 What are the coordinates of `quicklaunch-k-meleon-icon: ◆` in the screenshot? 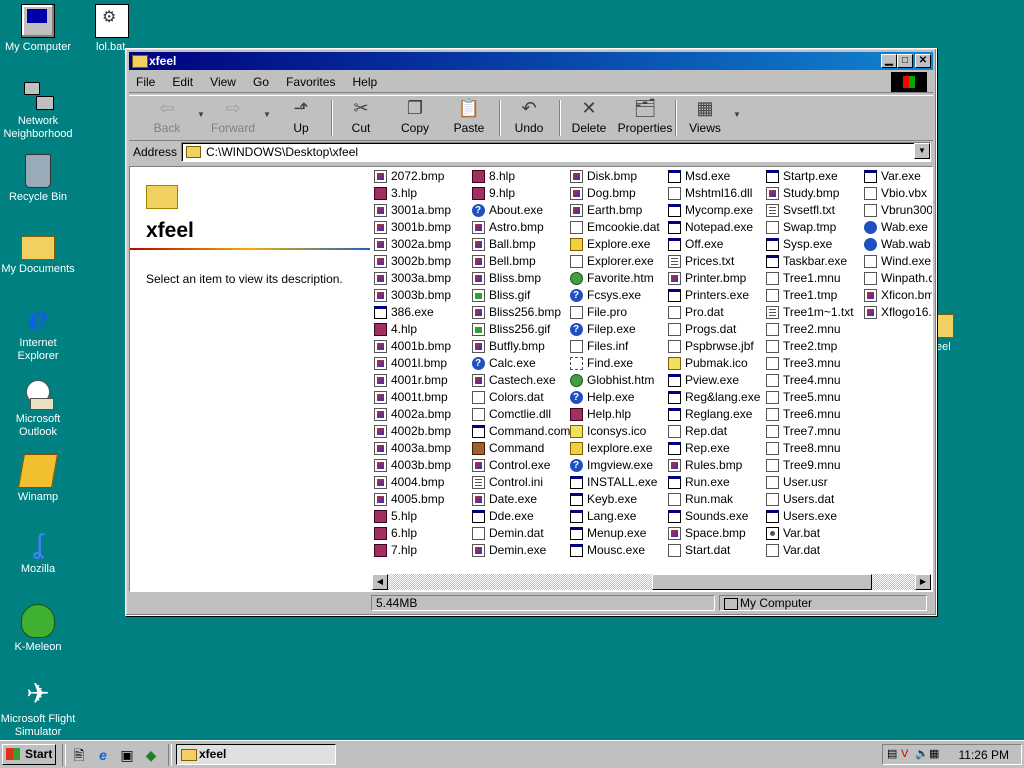 It's located at (151, 755).